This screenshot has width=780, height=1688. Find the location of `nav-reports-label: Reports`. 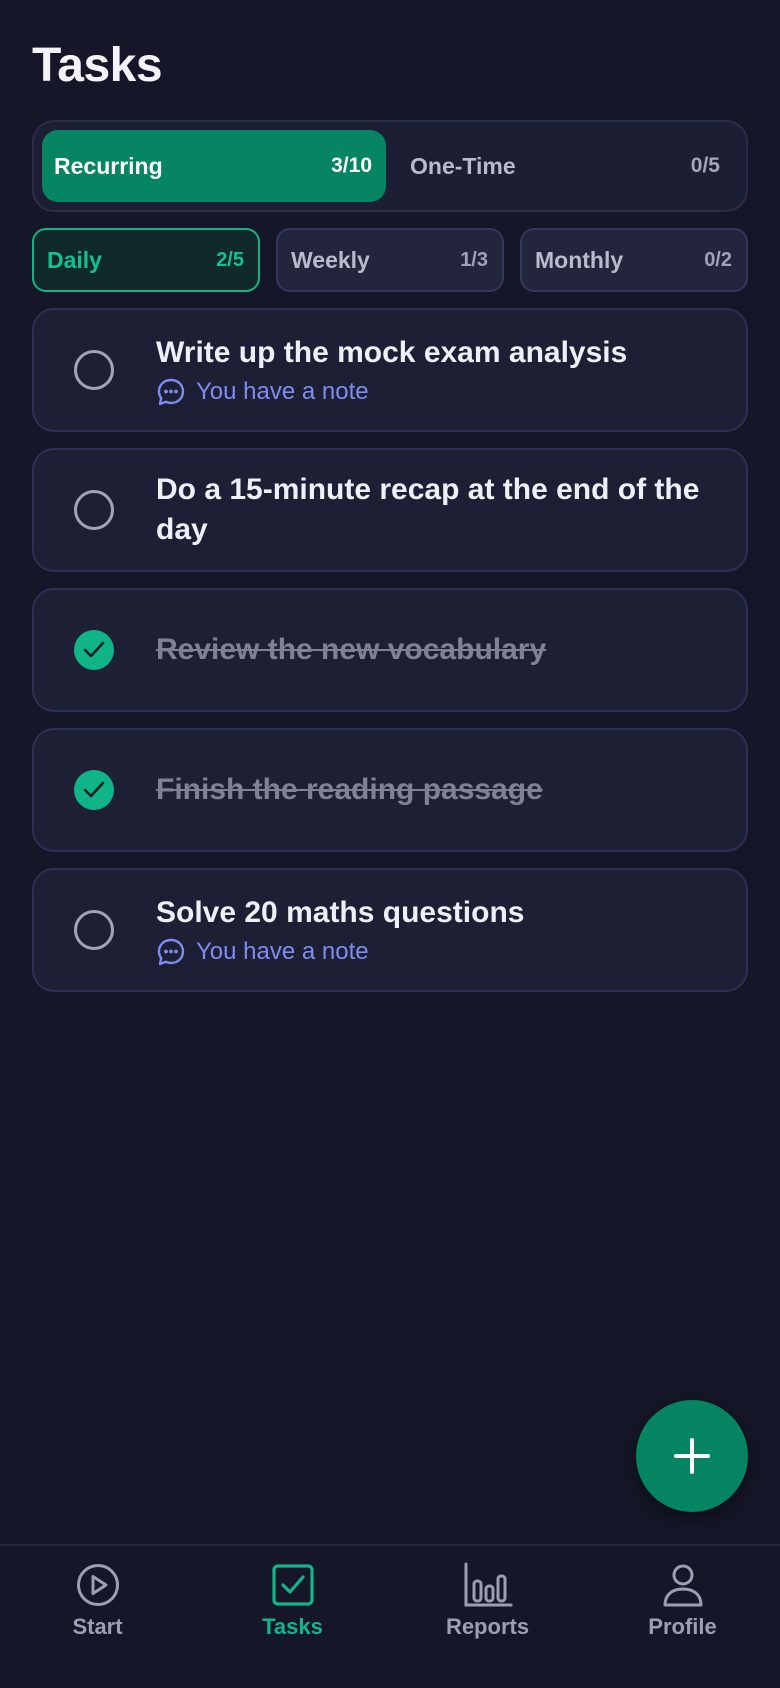

nav-reports-label: Reports is located at coordinates (487, 1626).